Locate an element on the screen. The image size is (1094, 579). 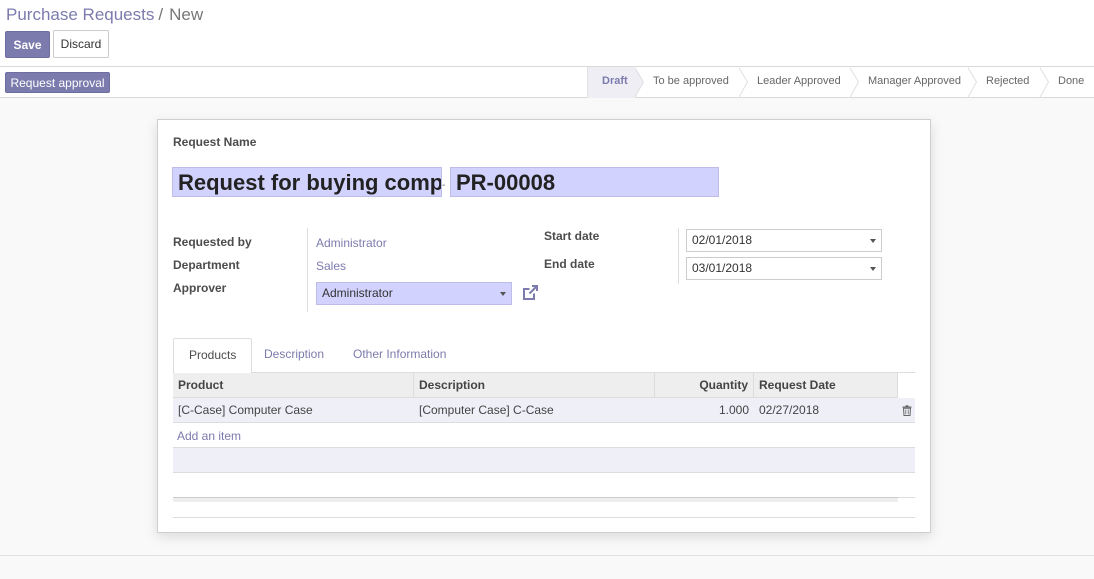
end-date-input: 03/01/2018 is located at coordinates (784, 268).